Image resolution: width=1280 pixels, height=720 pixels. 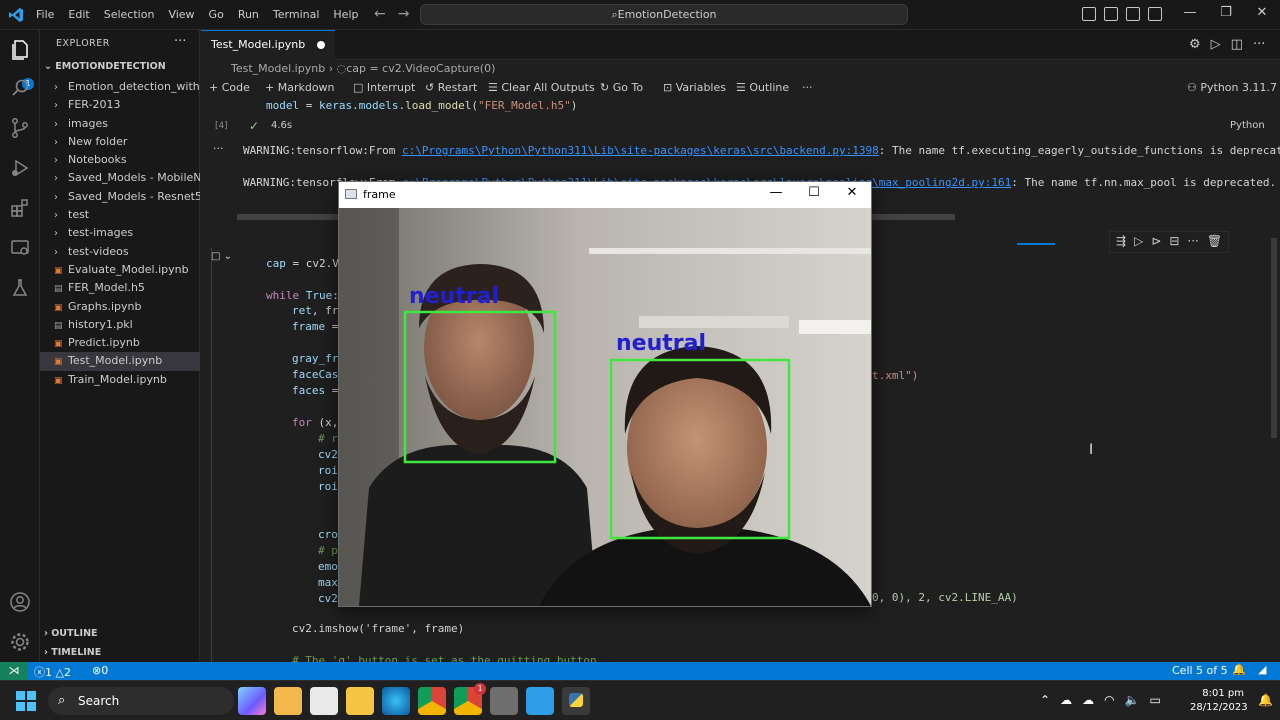 What do you see at coordinates (20, 642) in the screenshot?
I see `manage-gear-icon` at bounding box center [20, 642].